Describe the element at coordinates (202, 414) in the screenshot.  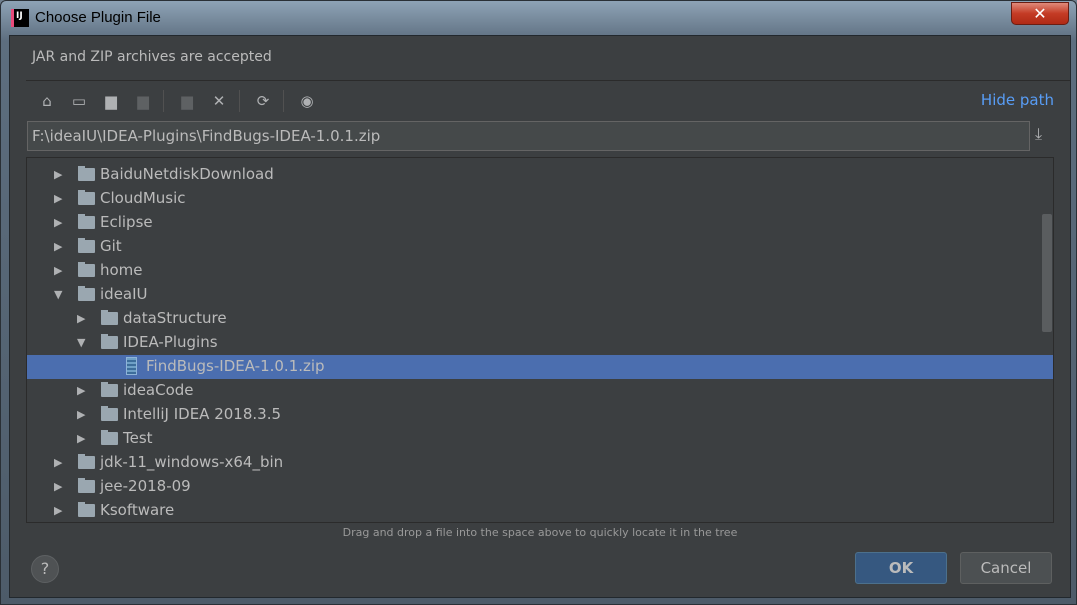
I see `tree-item-label: IntelliJ IDEA 2018.3.5` at that location.